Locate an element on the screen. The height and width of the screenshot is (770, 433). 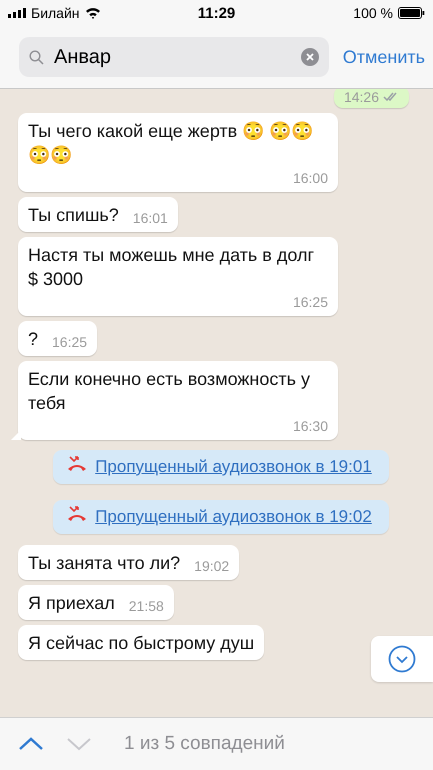
message-text: ? is located at coordinates (33, 339).